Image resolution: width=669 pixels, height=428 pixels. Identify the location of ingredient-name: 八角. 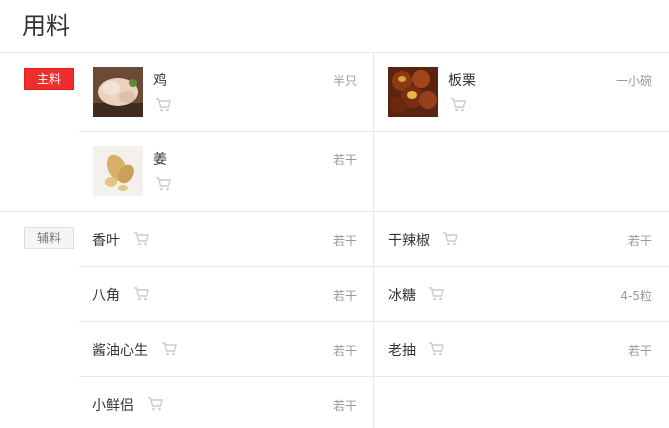
(106, 295).